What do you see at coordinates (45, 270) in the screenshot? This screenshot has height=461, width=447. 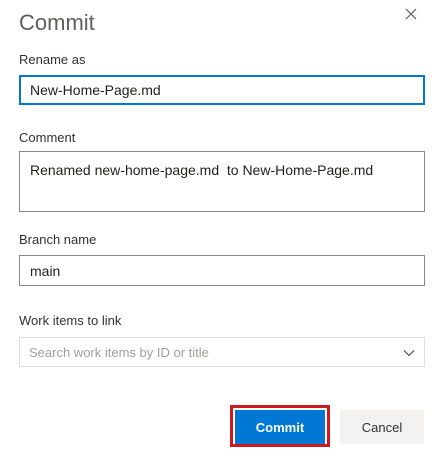 I see `branch-value: main` at bounding box center [45, 270].